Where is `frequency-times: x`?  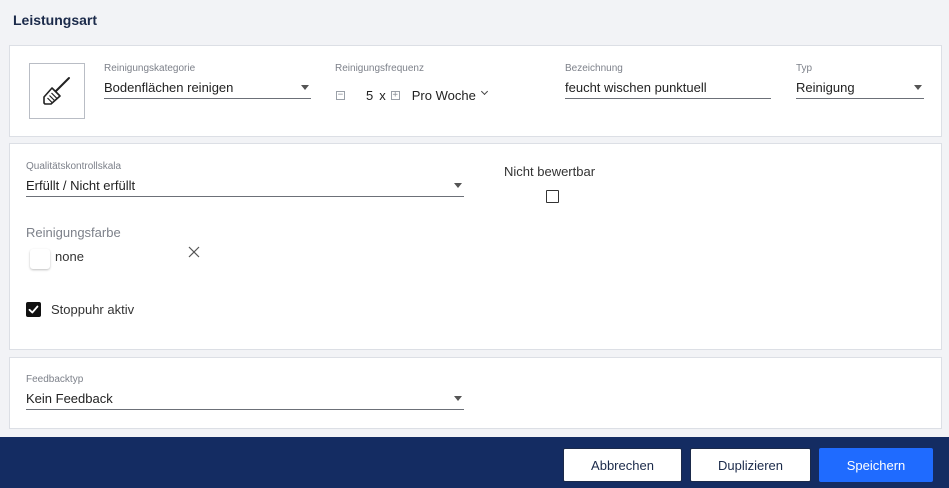
frequency-times: x is located at coordinates (382, 95).